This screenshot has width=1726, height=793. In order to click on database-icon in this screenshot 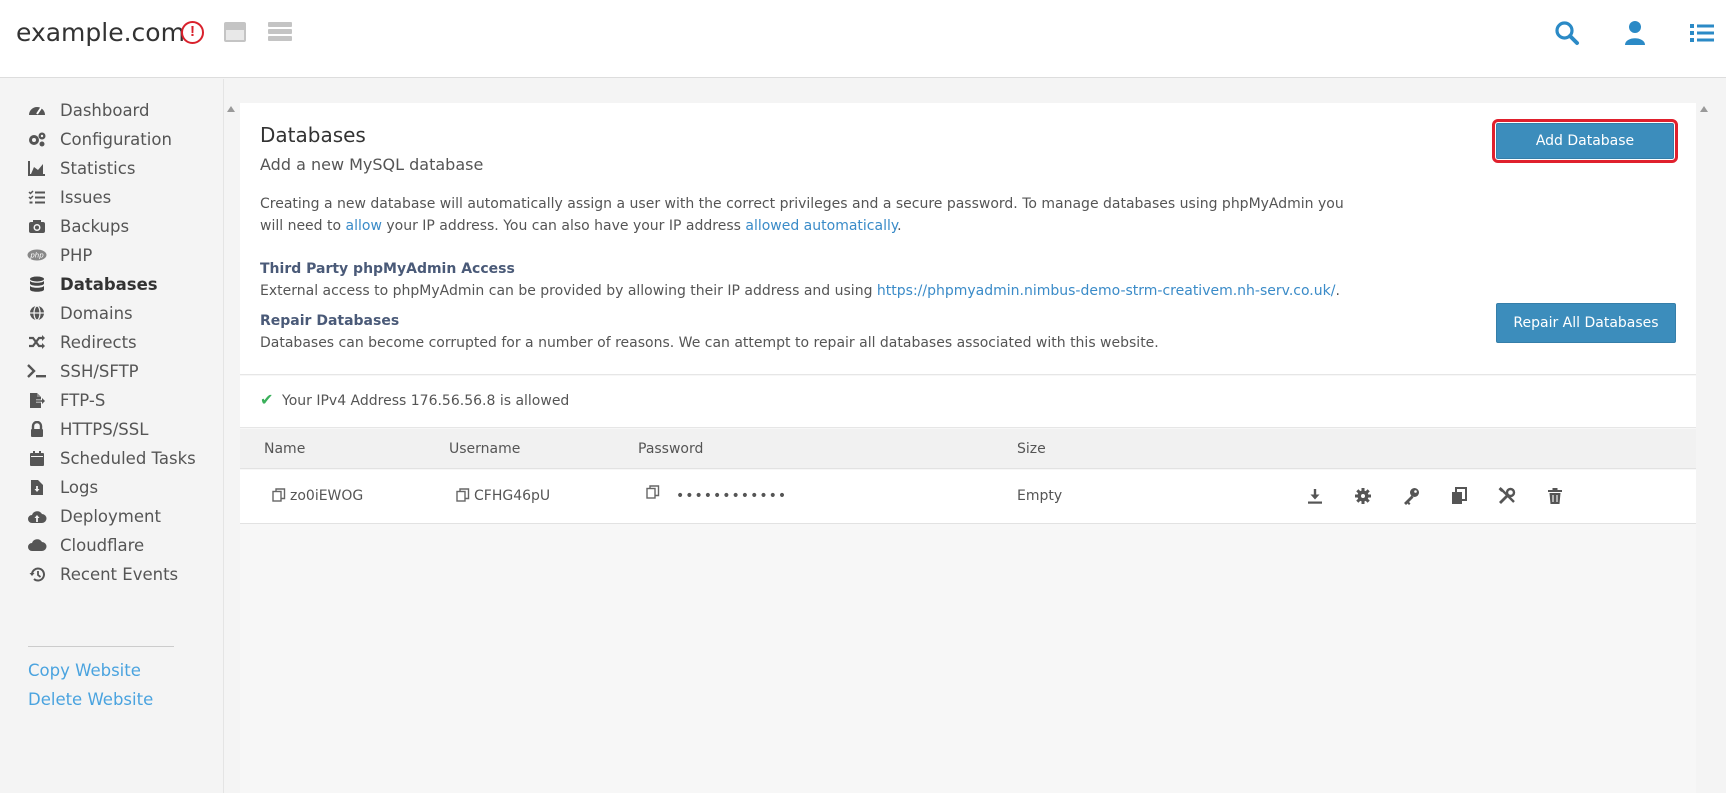, I will do `click(37, 284)`.